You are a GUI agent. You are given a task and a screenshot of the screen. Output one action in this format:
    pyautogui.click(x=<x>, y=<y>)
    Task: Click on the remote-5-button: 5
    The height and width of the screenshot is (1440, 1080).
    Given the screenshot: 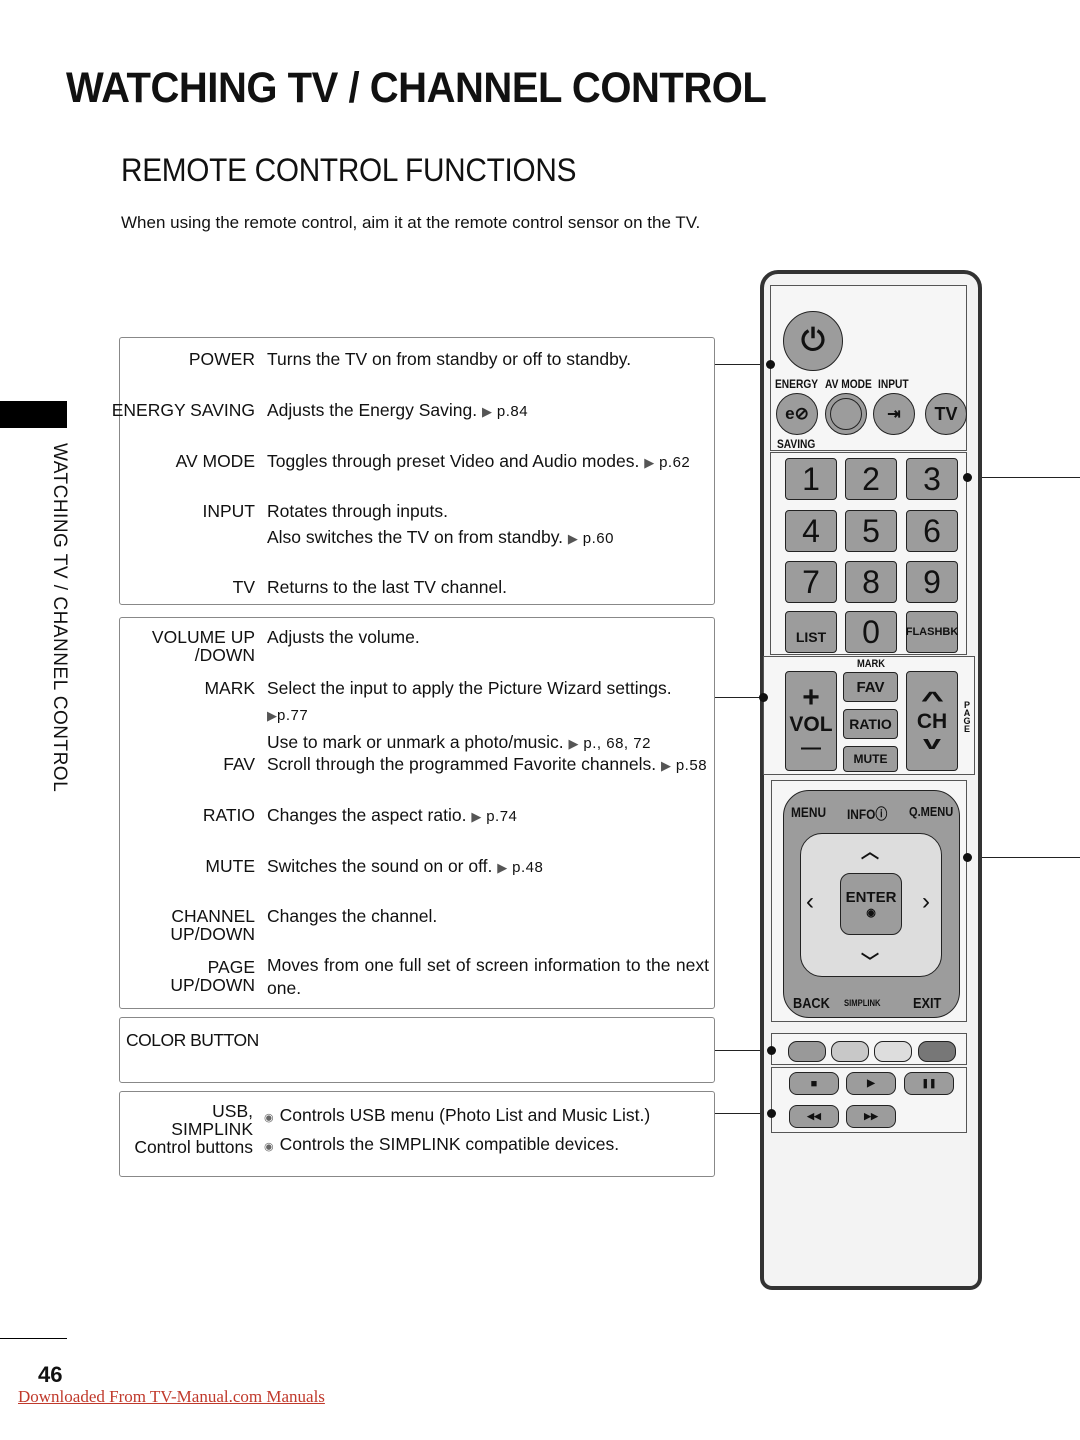 What is the action you would take?
    pyautogui.click(x=871, y=531)
    